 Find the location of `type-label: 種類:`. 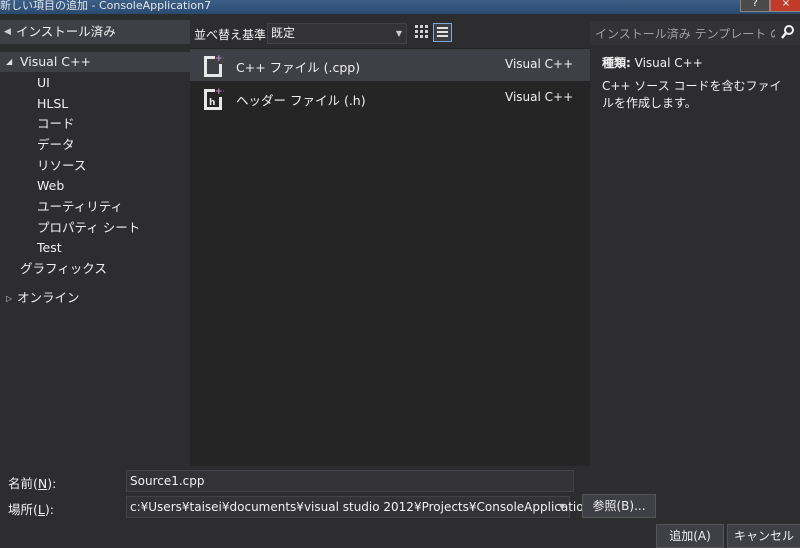

type-label: 種類: is located at coordinates (616, 63).